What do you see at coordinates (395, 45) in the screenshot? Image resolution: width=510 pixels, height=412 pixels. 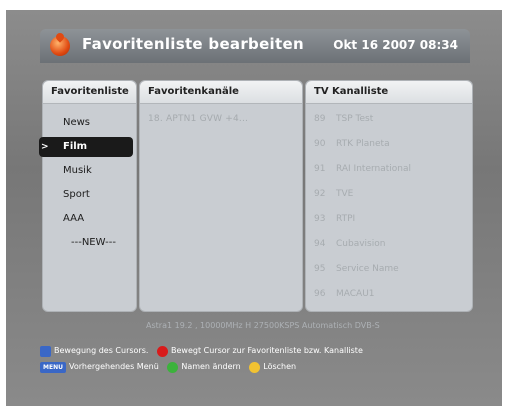 I see `datetime: Okt 16 2007 08:34` at bounding box center [395, 45].